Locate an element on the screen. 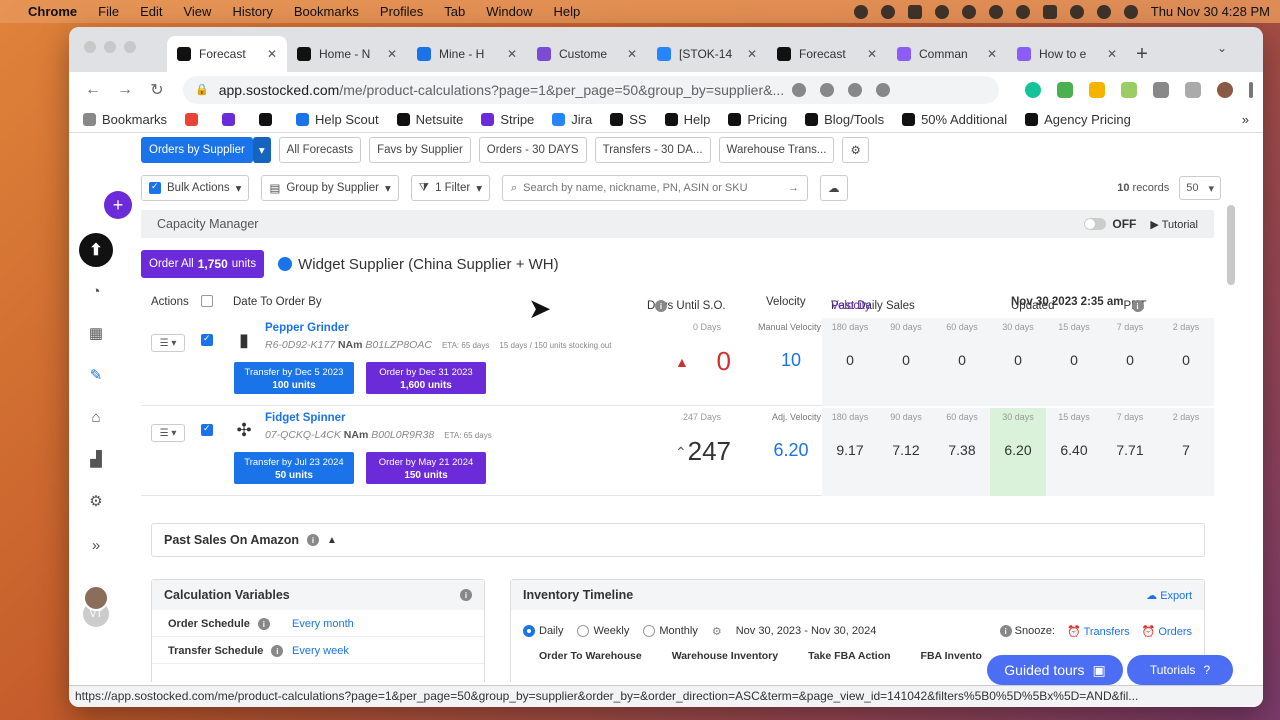 This screenshot has height=720, width=1280. more-menu-icon is located at coordinates (1251, 89).